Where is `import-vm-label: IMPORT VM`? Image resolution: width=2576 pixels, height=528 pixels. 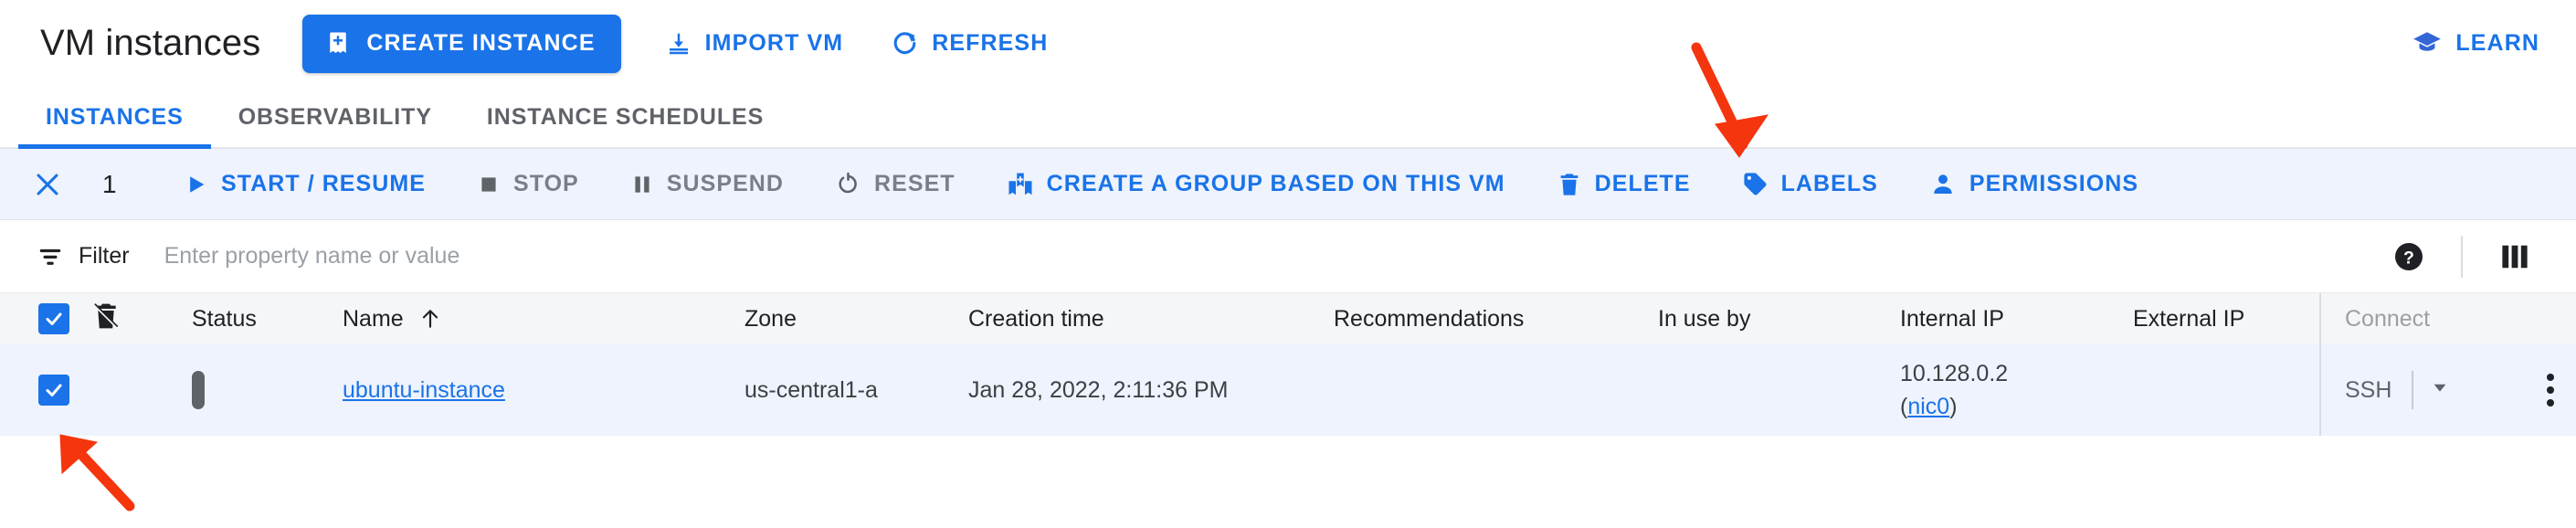 import-vm-label: IMPORT VM is located at coordinates (774, 43).